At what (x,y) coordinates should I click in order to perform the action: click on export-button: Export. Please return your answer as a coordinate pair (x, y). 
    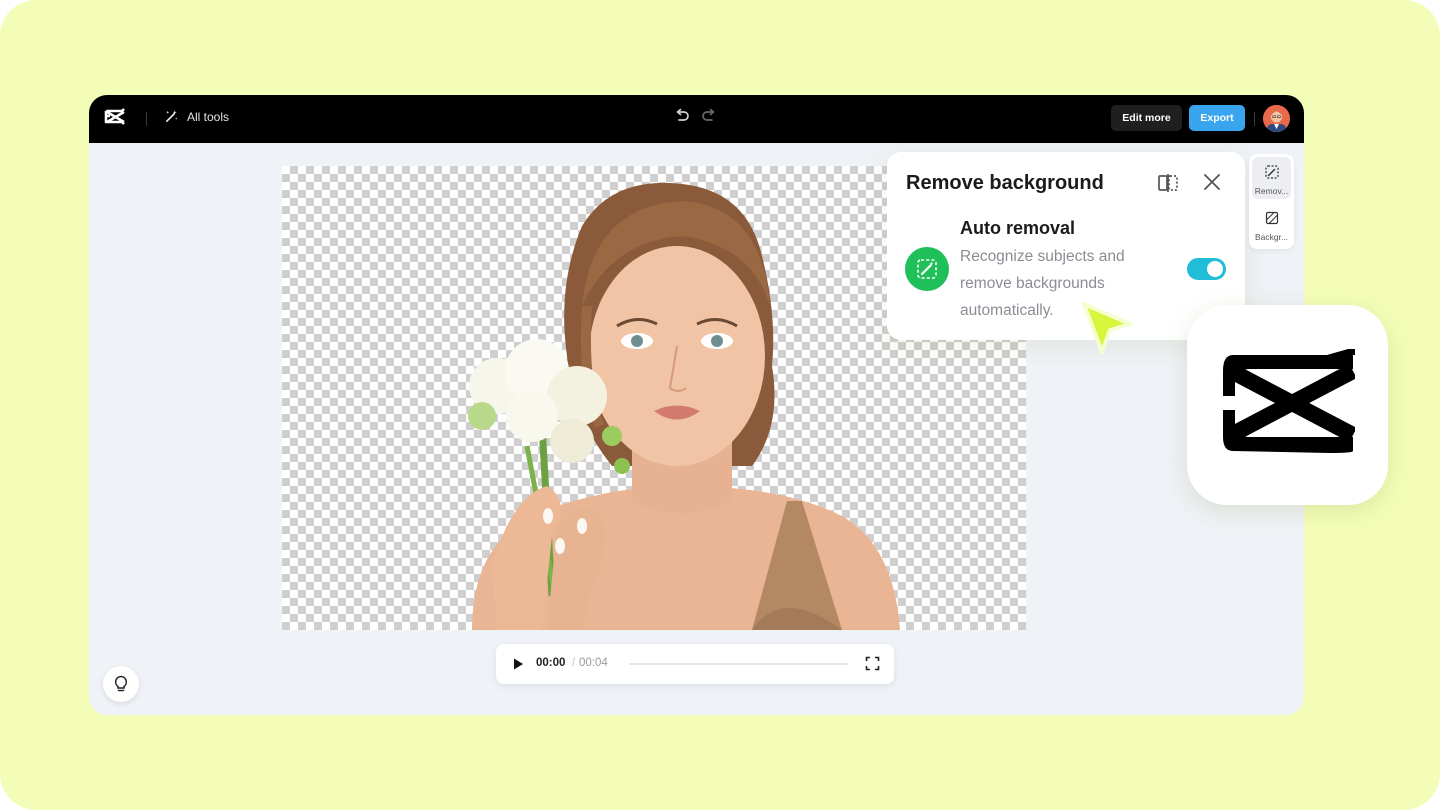
    Looking at the image, I should click on (1217, 118).